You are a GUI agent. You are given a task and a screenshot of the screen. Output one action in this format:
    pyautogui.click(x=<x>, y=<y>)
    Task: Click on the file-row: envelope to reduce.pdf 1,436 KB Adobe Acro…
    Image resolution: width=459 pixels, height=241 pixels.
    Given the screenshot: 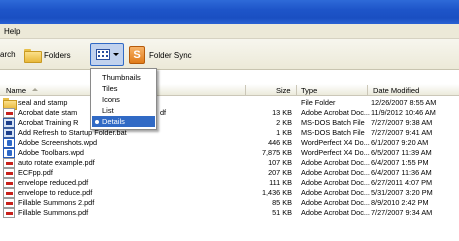 What is the action you would take?
    pyautogui.click(x=229, y=193)
    